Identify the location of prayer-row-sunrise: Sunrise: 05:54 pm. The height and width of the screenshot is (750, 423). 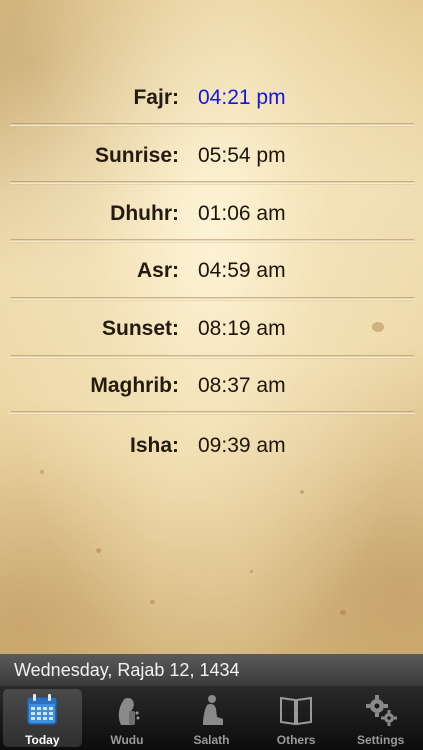
(211, 156).